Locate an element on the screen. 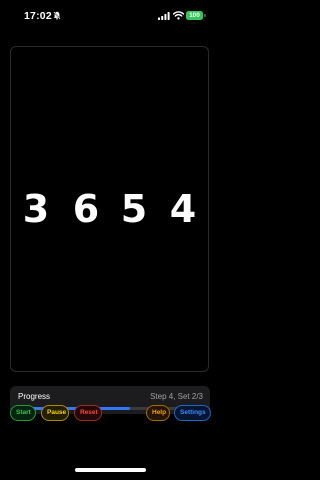  digit-3: 5 is located at coordinates (134, 209).